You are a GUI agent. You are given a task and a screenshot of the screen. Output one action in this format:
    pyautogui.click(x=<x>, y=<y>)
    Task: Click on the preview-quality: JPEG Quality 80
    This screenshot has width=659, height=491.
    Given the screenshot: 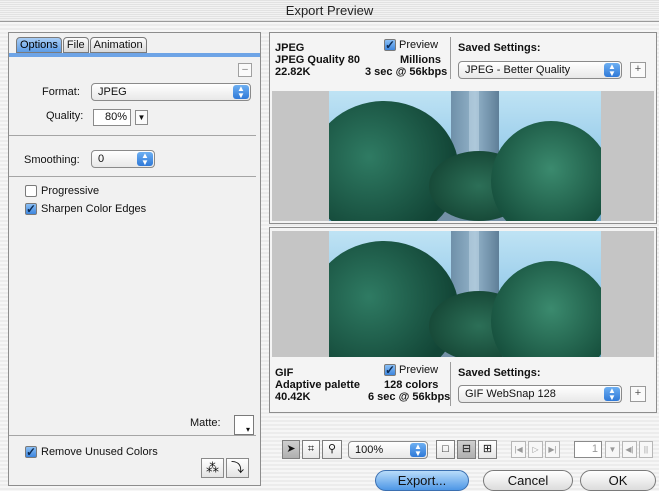 What is the action you would take?
    pyautogui.click(x=317, y=60)
    